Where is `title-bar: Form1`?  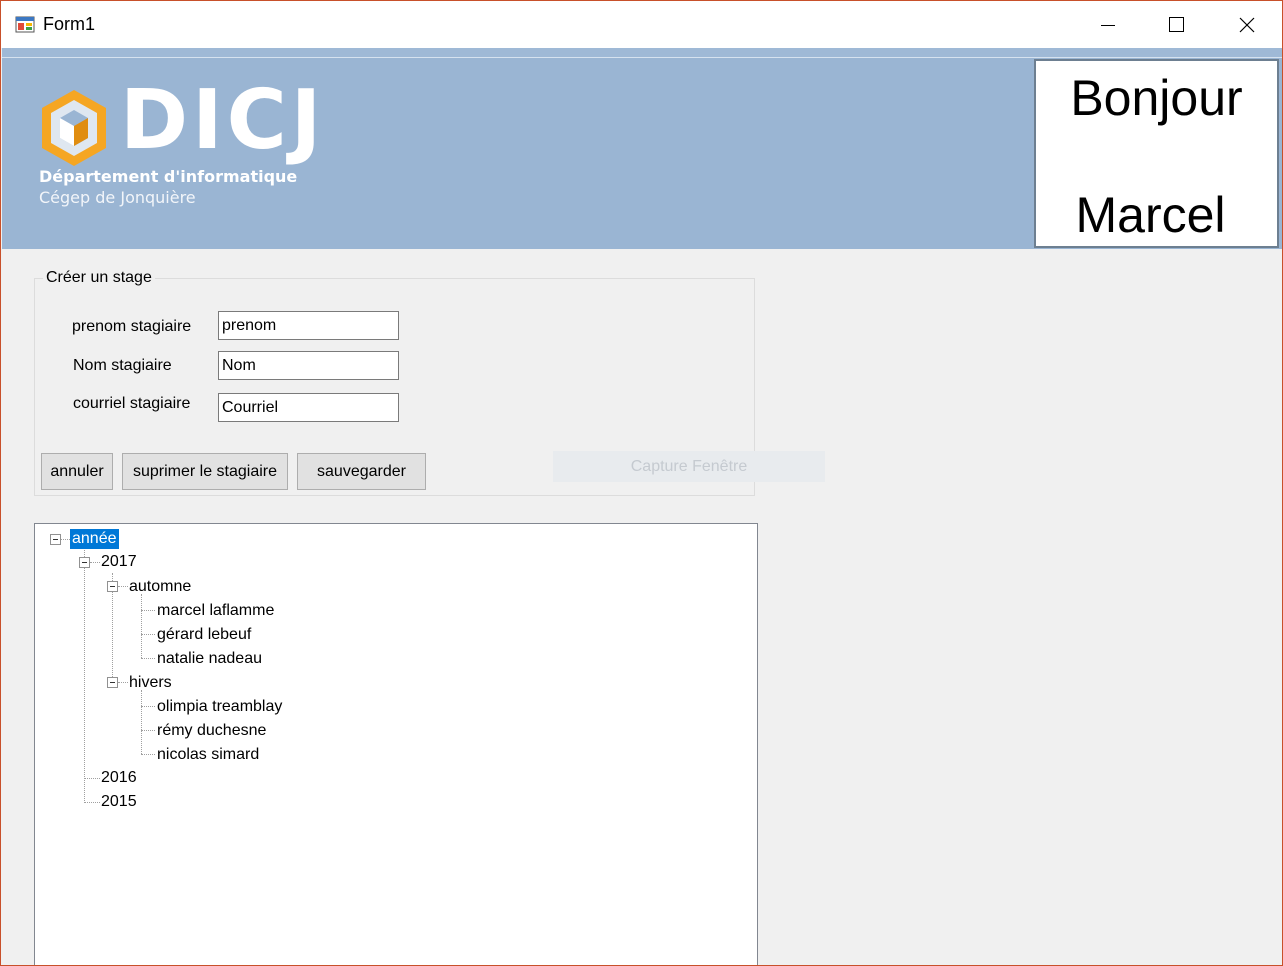 title-bar: Form1 is located at coordinates (641, 24).